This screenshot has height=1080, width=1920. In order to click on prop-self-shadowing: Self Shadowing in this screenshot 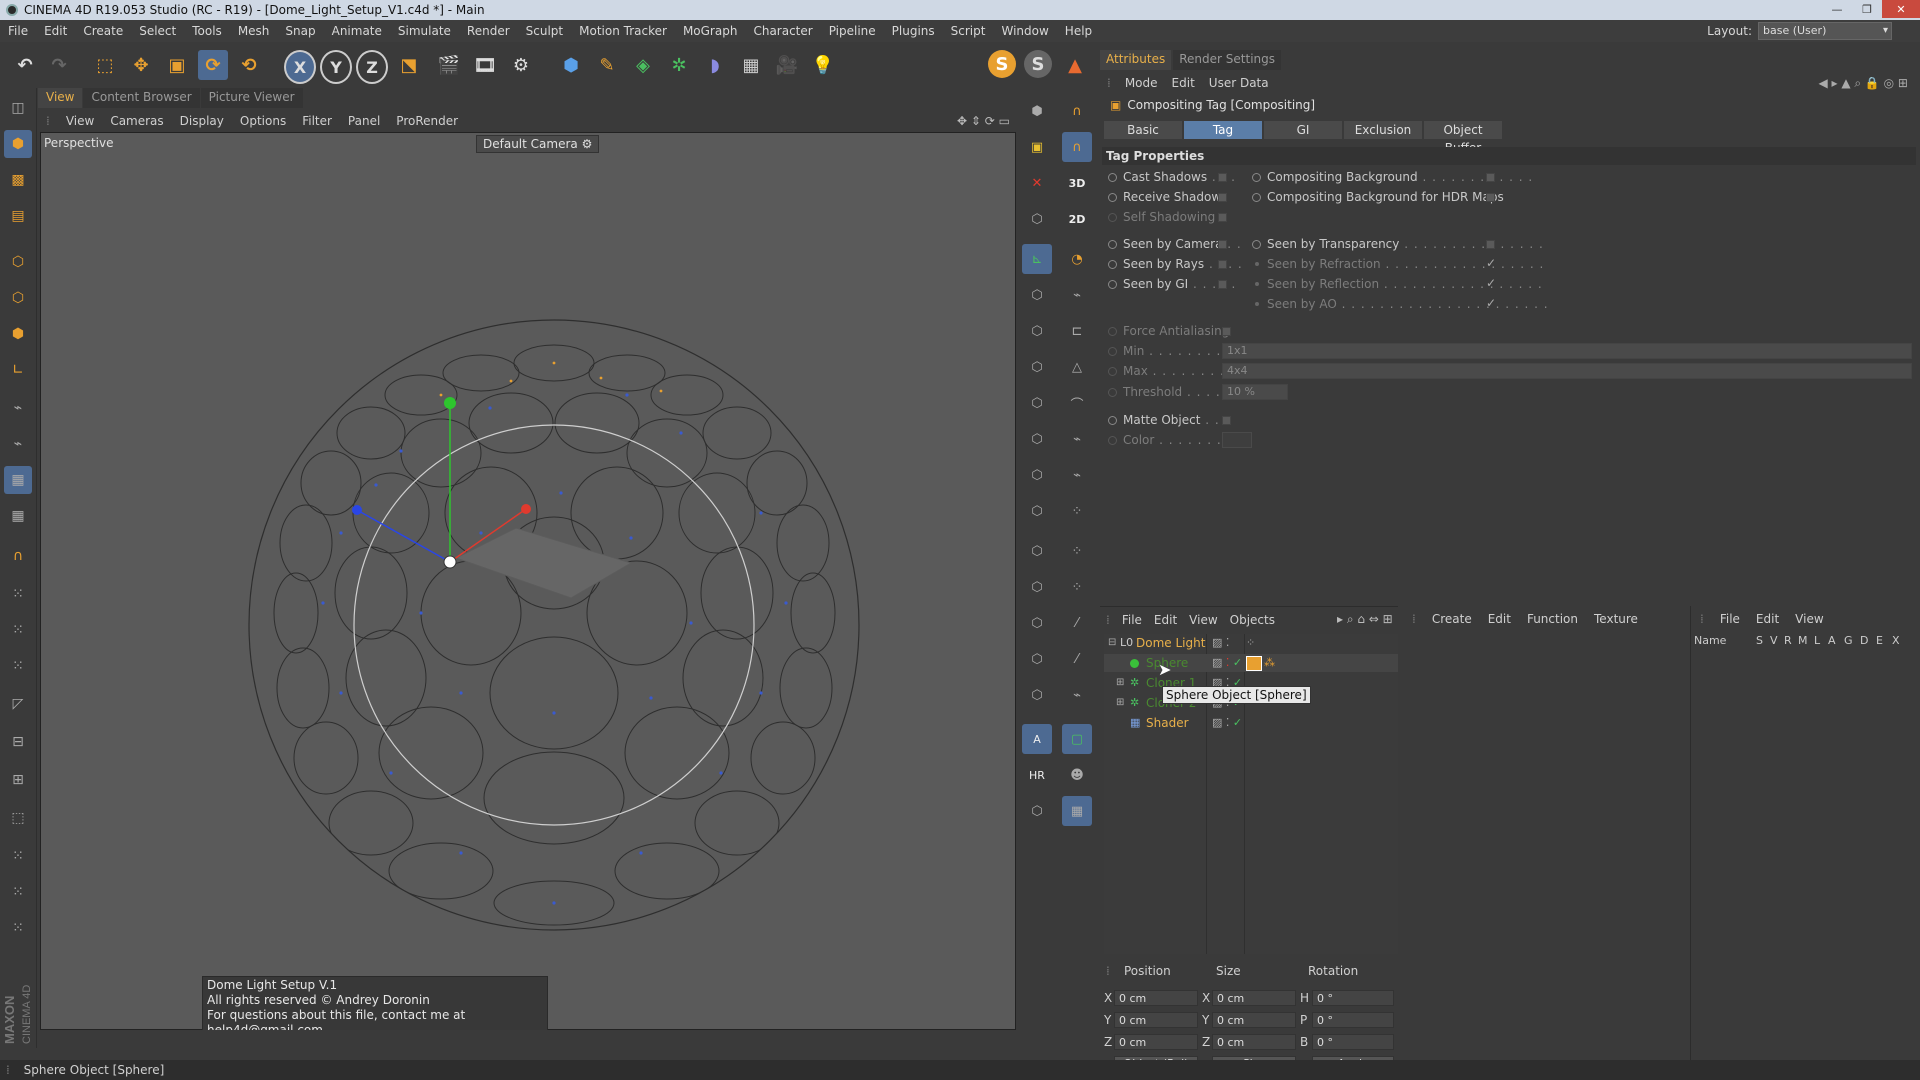, I will do `click(1161, 217)`.